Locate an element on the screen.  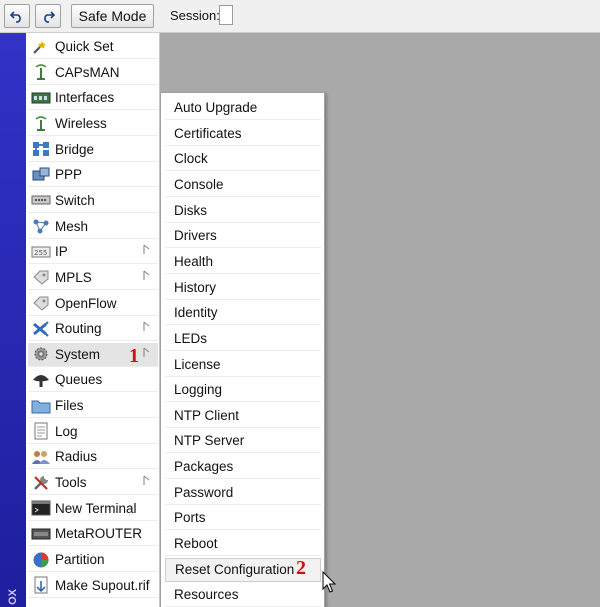
sidebar-item-label: Radius is located at coordinates (76, 457).